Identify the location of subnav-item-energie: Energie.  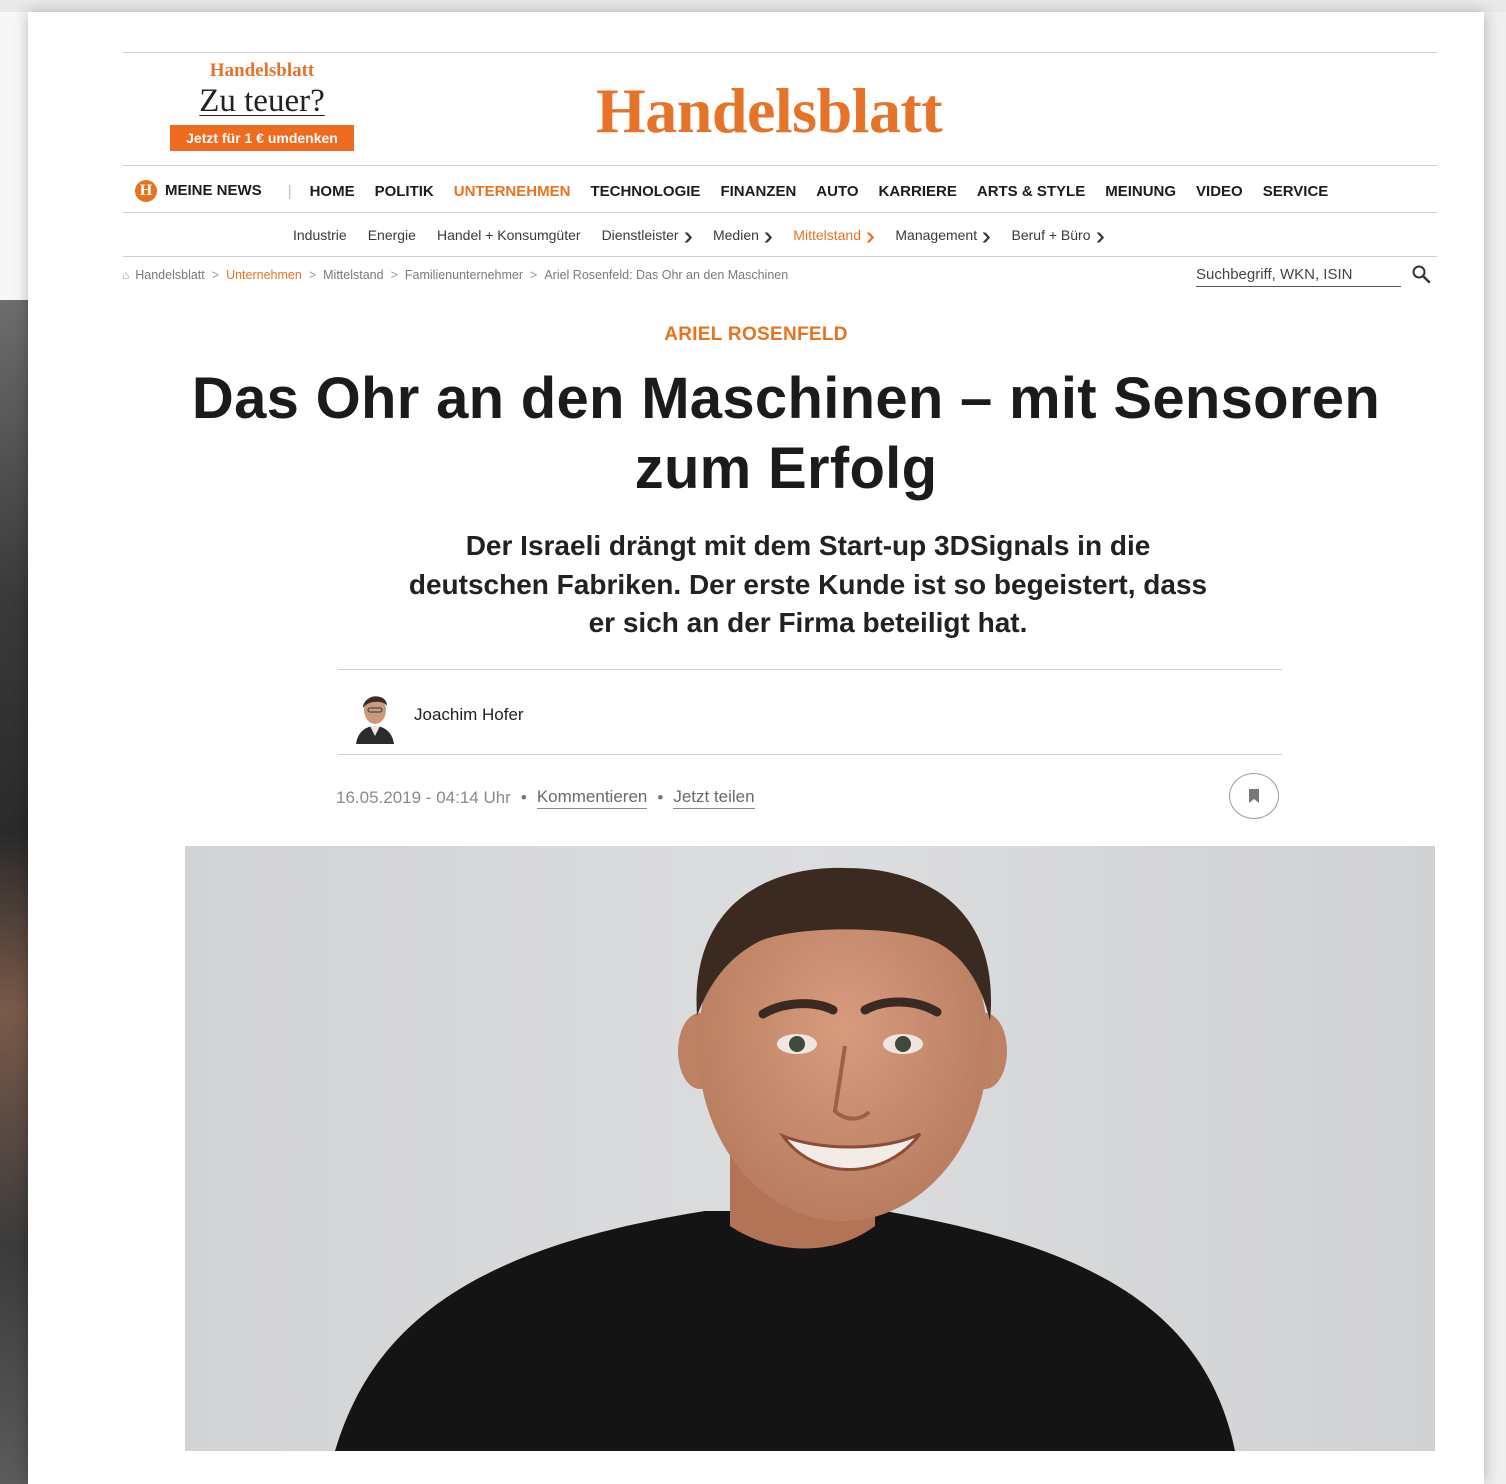
(392, 235).